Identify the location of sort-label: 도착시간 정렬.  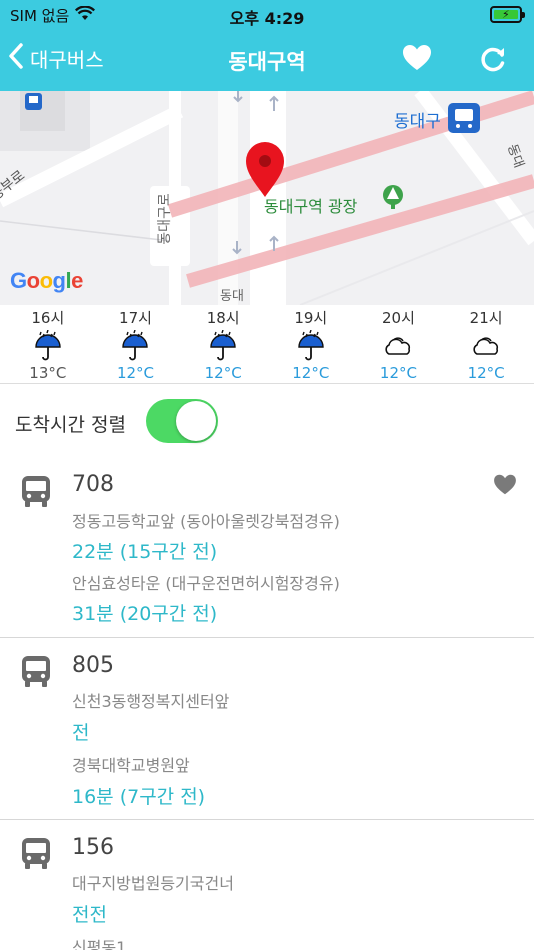
(70, 425).